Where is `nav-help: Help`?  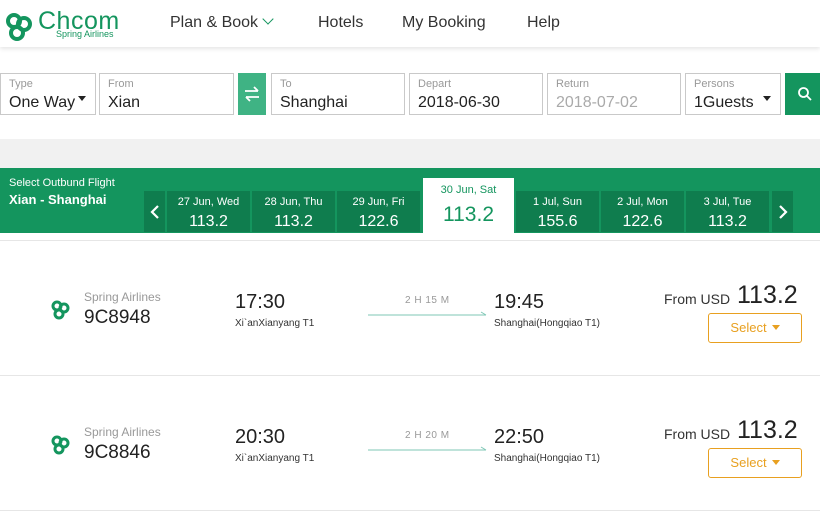
nav-help: Help is located at coordinates (543, 23).